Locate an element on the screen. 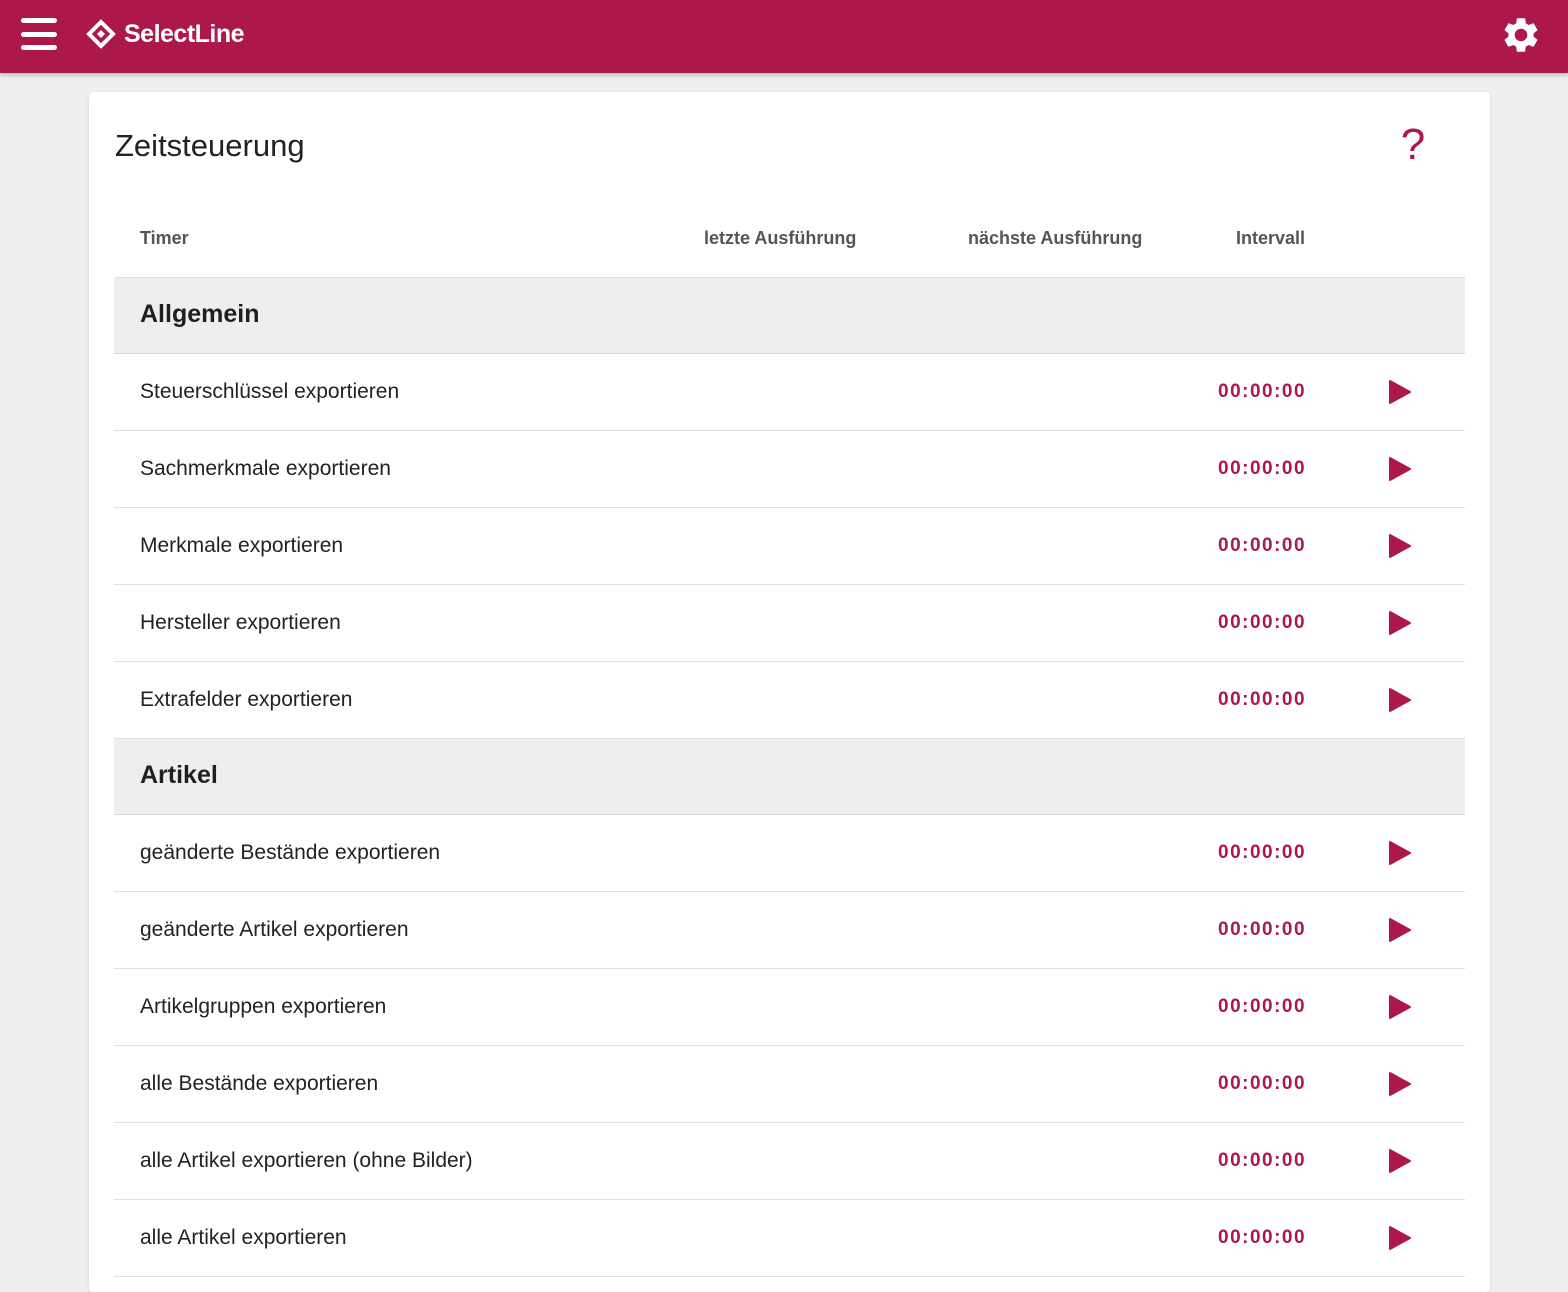 The height and width of the screenshot is (1292, 1568). section-title: Allgemein is located at coordinates (200, 314).